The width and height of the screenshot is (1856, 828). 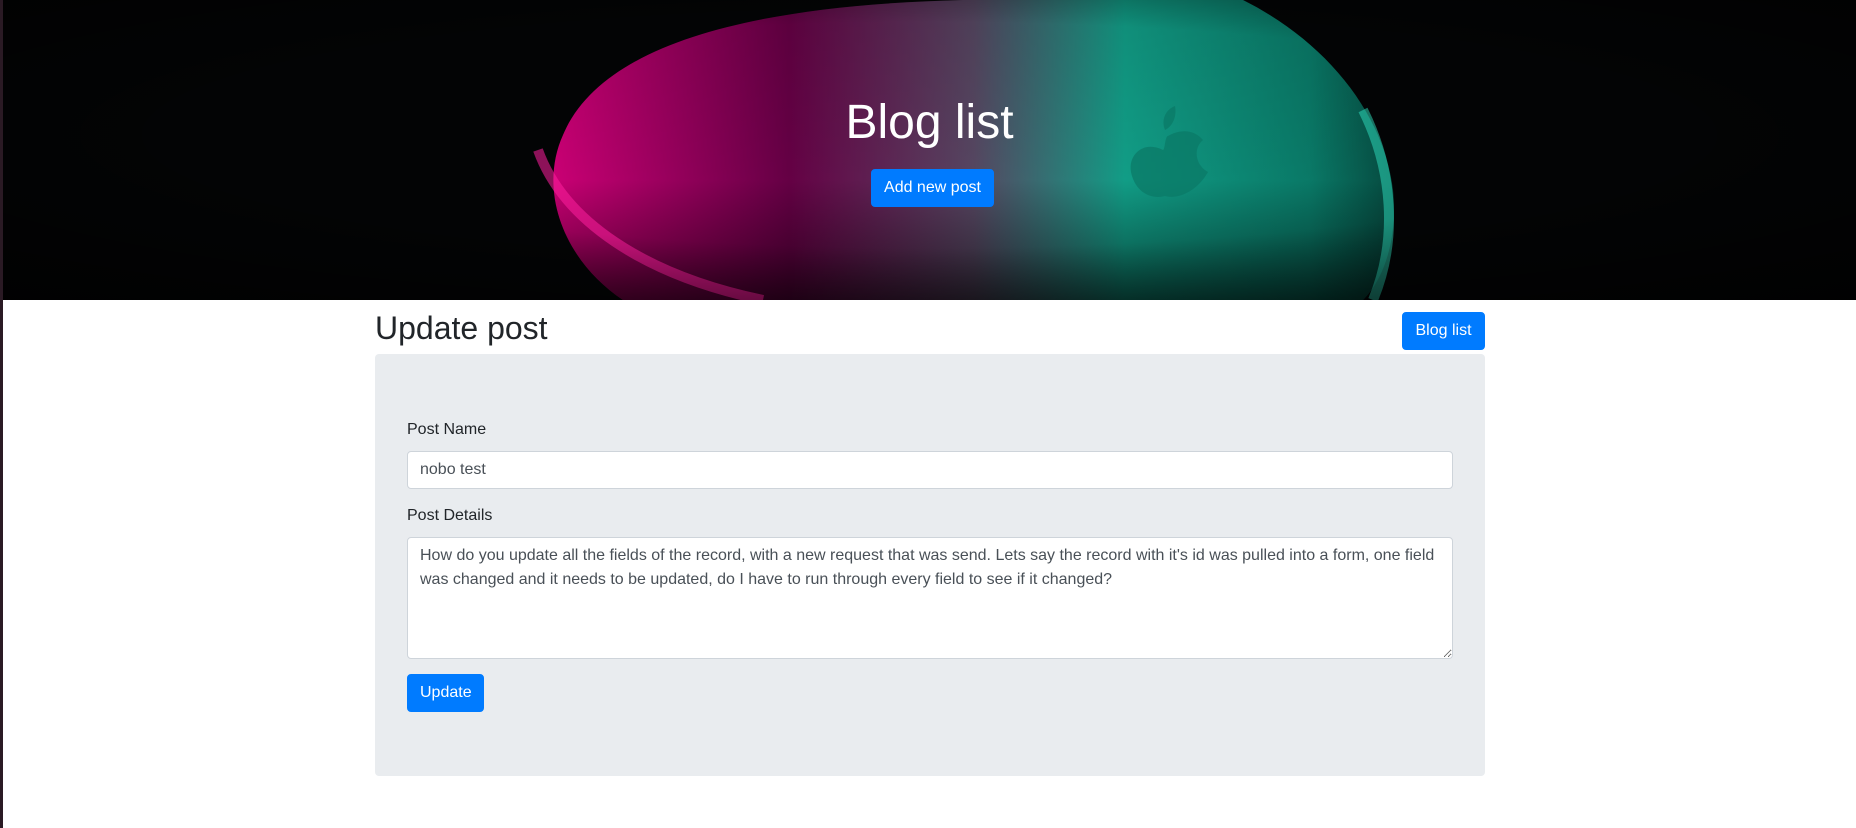 I want to click on blog-list-button: Blog list, so click(x=1443, y=331).